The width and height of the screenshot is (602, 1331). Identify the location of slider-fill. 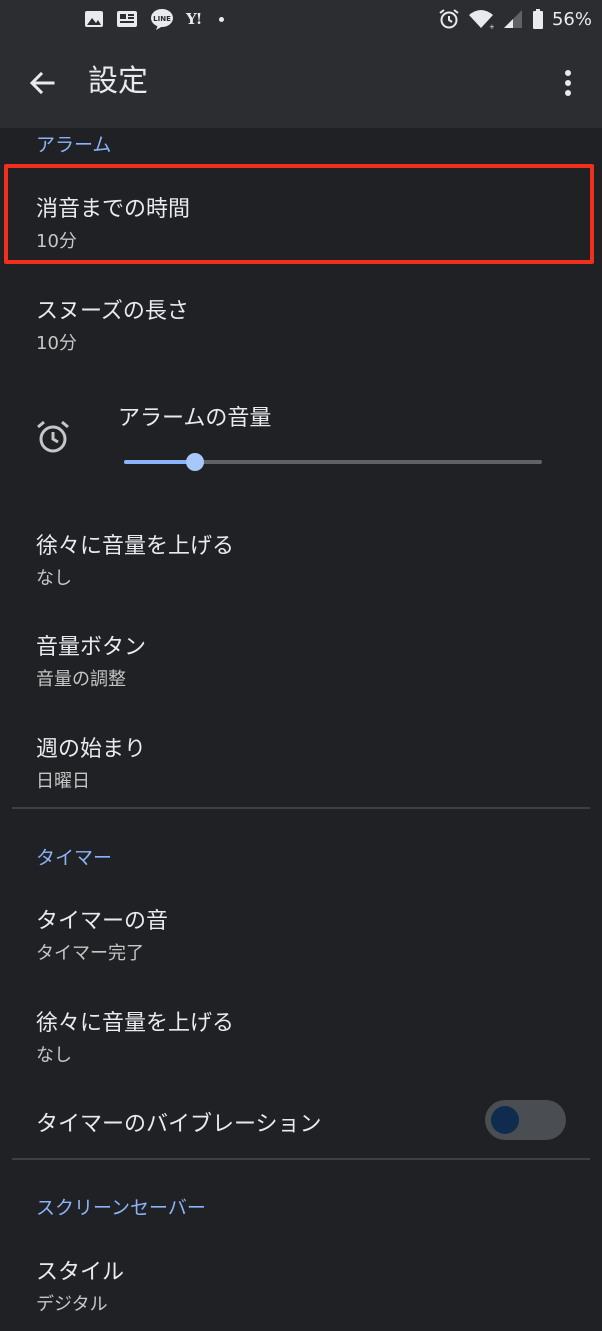
(160, 462).